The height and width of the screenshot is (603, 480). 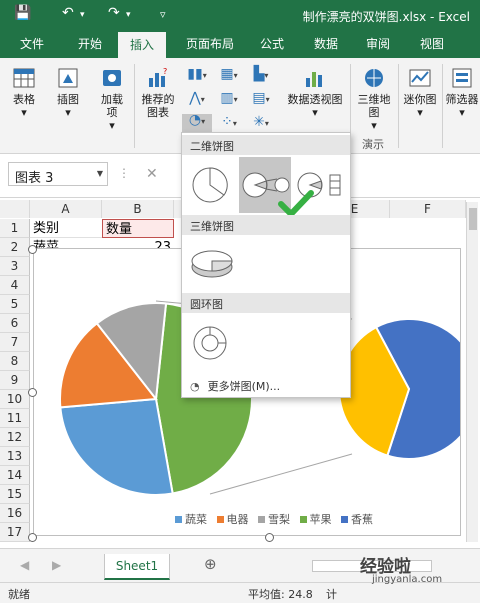 What do you see at coordinates (15, 342) in the screenshot?
I see `row-header: 7` at bounding box center [15, 342].